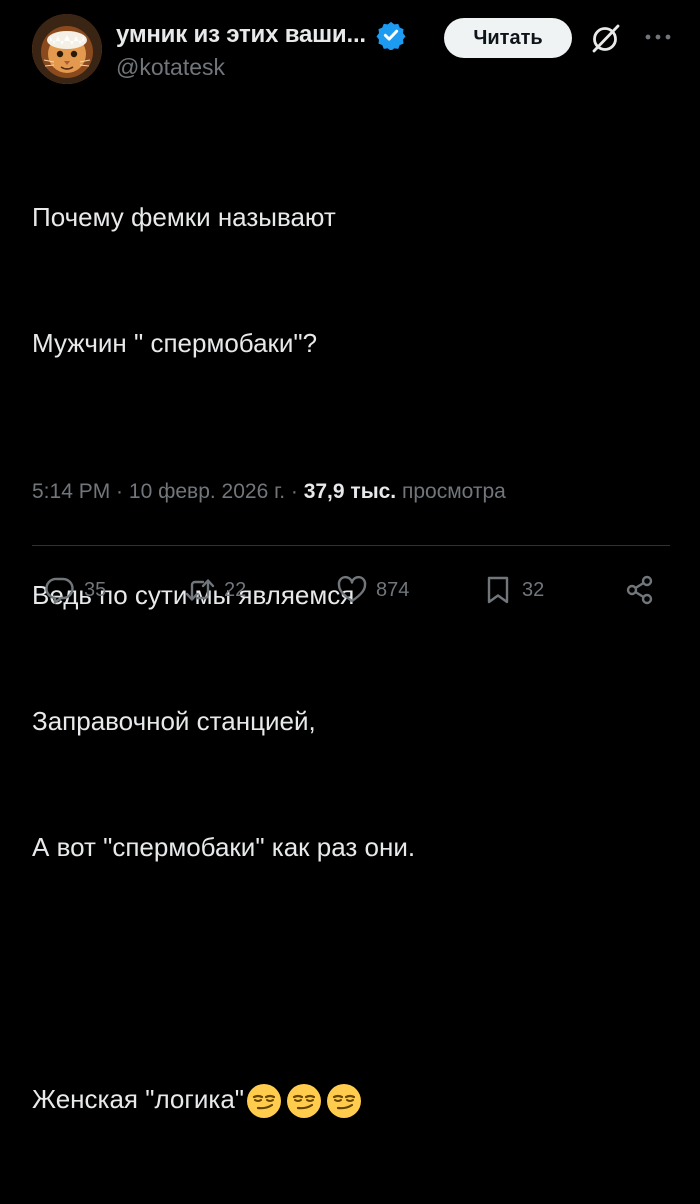 The image size is (700, 1204). What do you see at coordinates (59, 590) in the screenshot?
I see `reply-icon` at bounding box center [59, 590].